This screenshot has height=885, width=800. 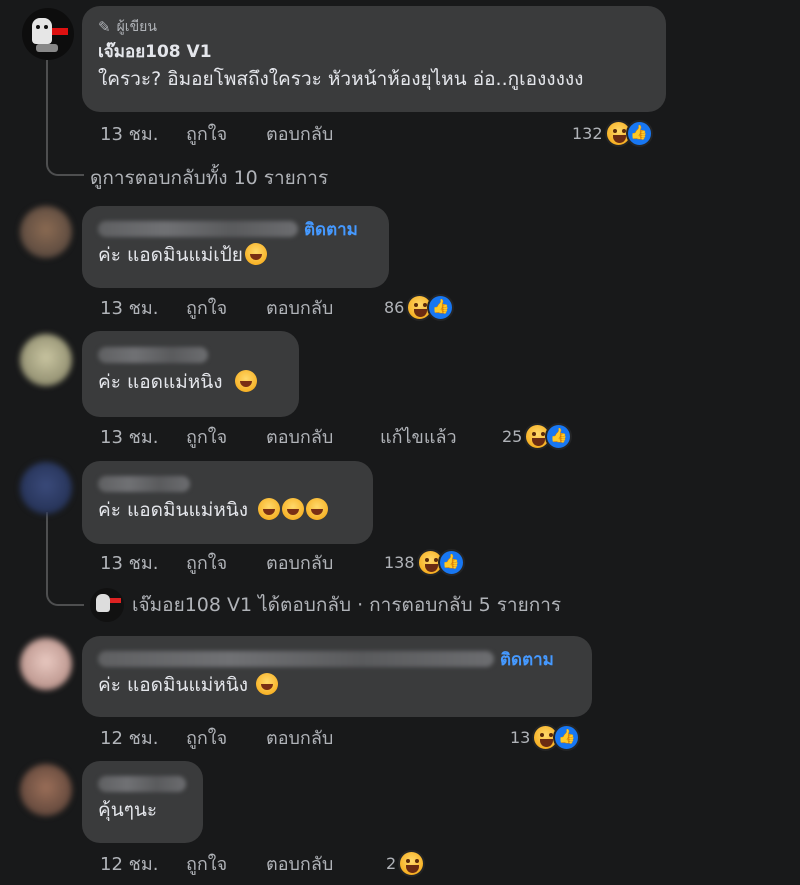 What do you see at coordinates (545, 737) in the screenshot?
I see `reaction-summary: 13 👍` at bounding box center [545, 737].